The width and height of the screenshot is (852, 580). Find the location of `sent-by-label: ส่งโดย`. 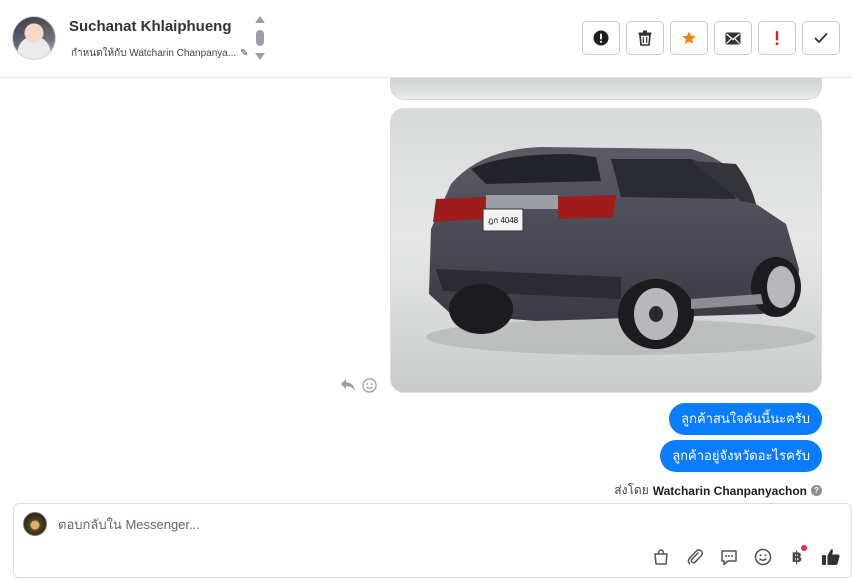

sent-by-label: ส่งโดย is located at coordinates (631, 490).